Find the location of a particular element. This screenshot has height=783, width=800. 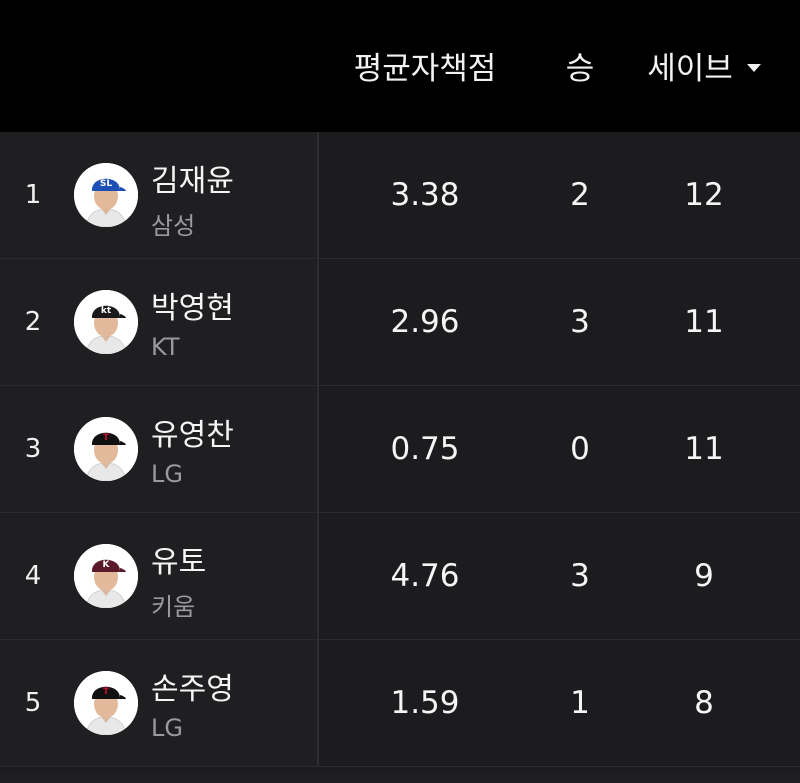

rank-number: 4 is located at coordinates (33, 576).